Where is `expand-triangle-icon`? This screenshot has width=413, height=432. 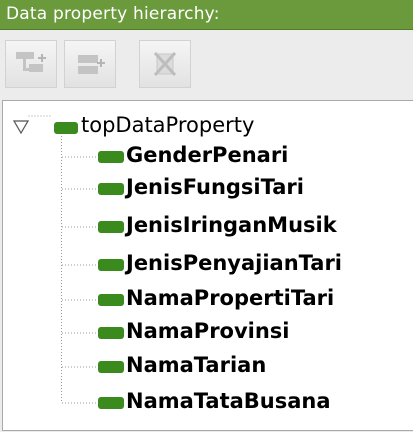
expand-triangle-icon is located at coordinates (21, 127).